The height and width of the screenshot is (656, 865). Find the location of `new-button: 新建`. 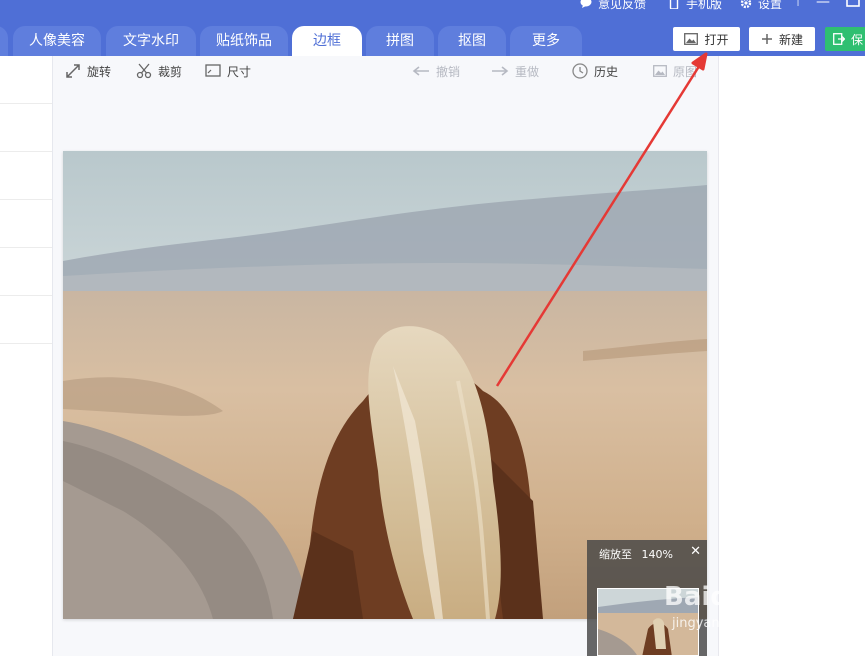

new-button: 新建 is located at coordinates (782, 39).